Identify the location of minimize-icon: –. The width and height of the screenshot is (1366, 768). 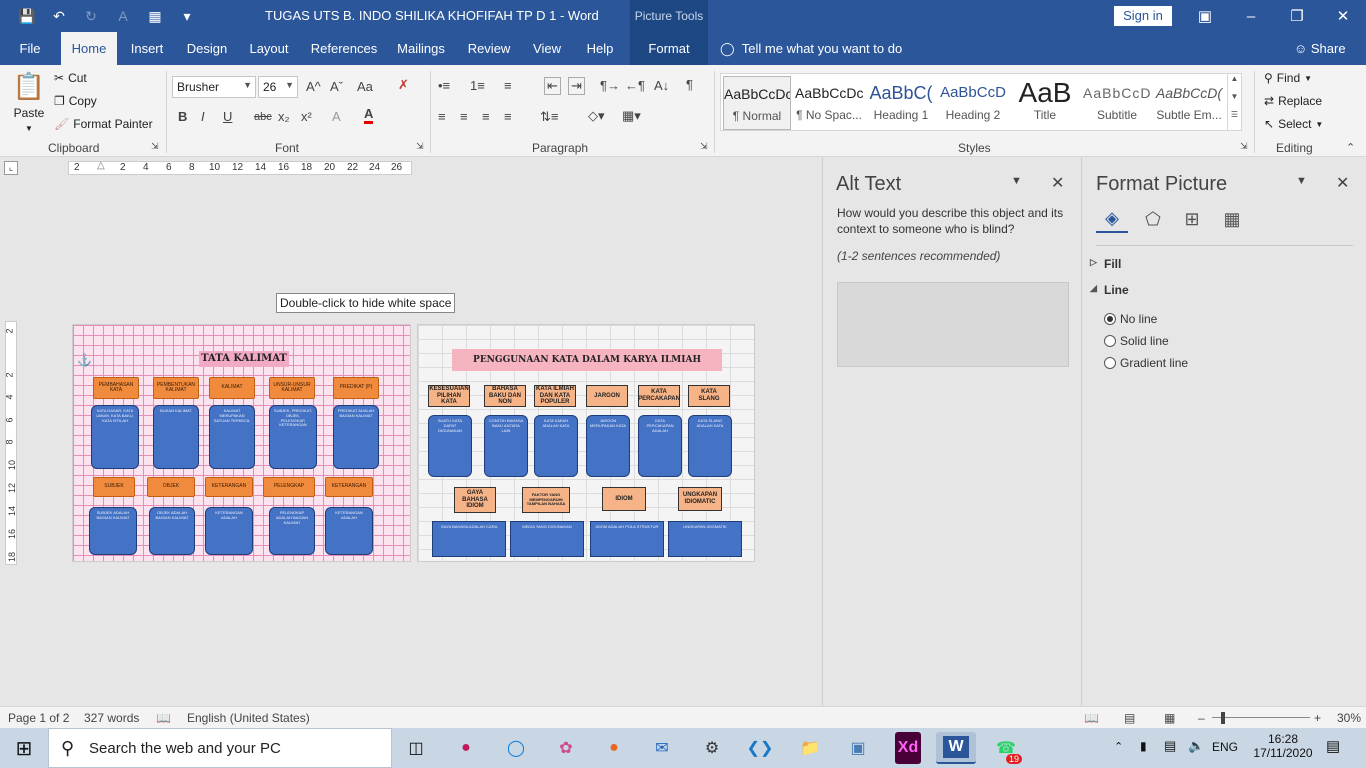
(1251, 16).